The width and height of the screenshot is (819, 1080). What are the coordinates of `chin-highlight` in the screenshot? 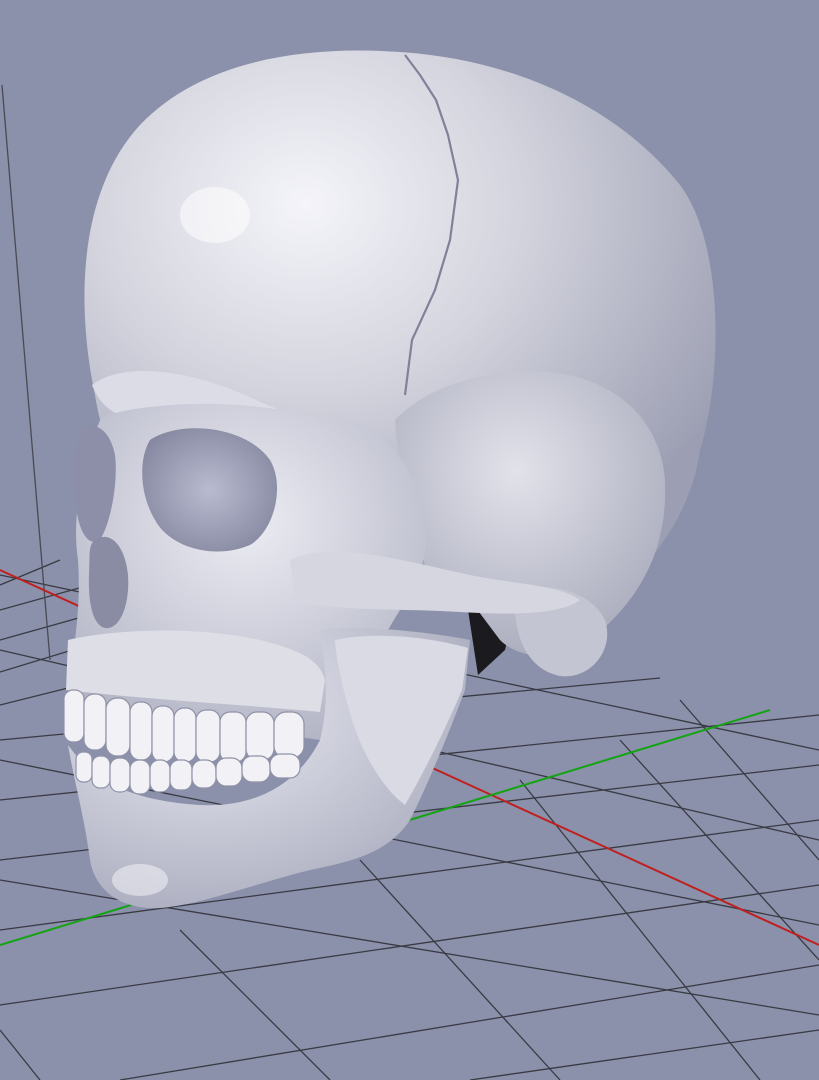 It's located at (140, 880).